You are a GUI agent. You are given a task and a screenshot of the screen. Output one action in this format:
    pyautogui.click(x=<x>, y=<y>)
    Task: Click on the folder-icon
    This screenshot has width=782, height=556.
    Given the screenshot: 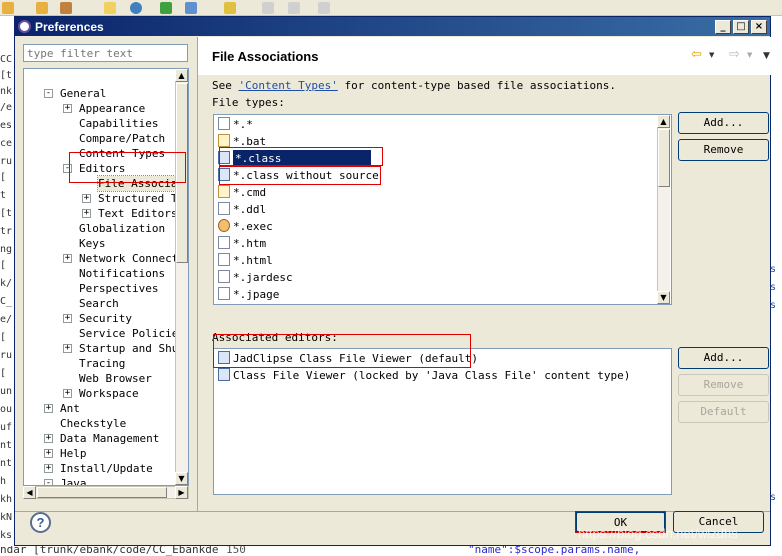 What is the action you would take?
    pyautogui.click(x=8, y=8)
    